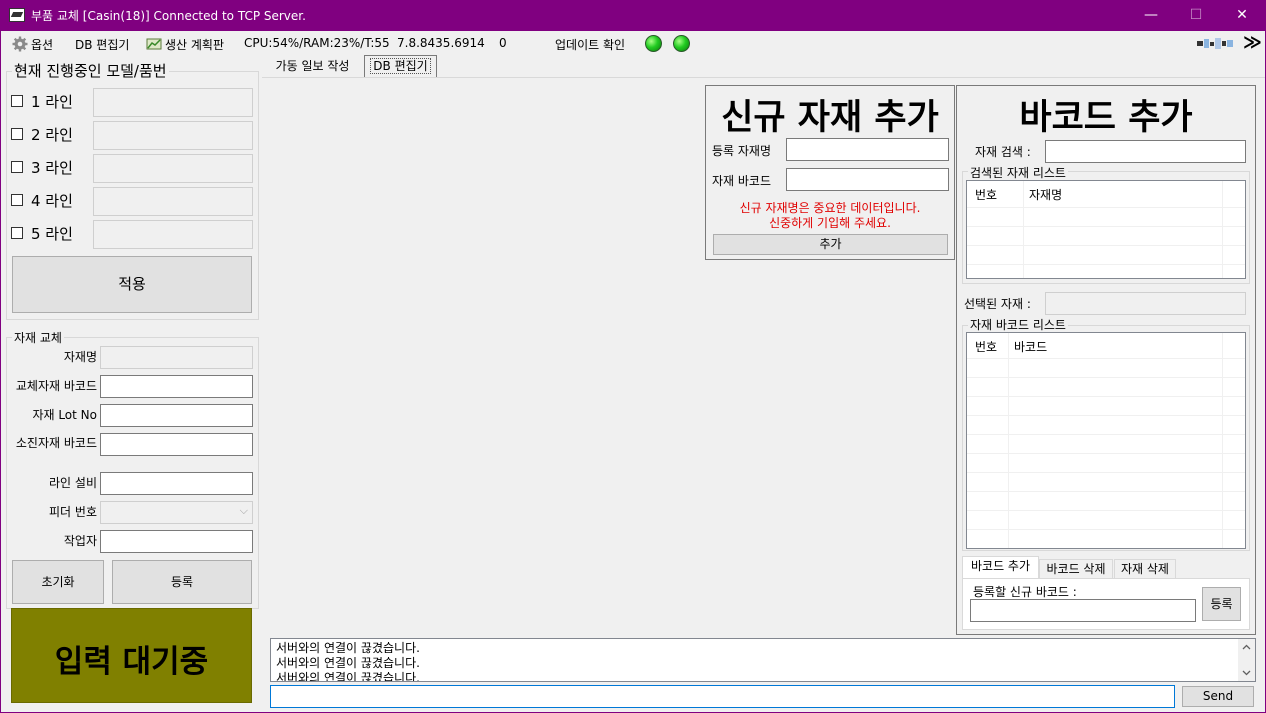 The image size is (1266, 713). Describe the element at coordinates (0, 372) in the screenshot. I see `window-border-left` at that location.